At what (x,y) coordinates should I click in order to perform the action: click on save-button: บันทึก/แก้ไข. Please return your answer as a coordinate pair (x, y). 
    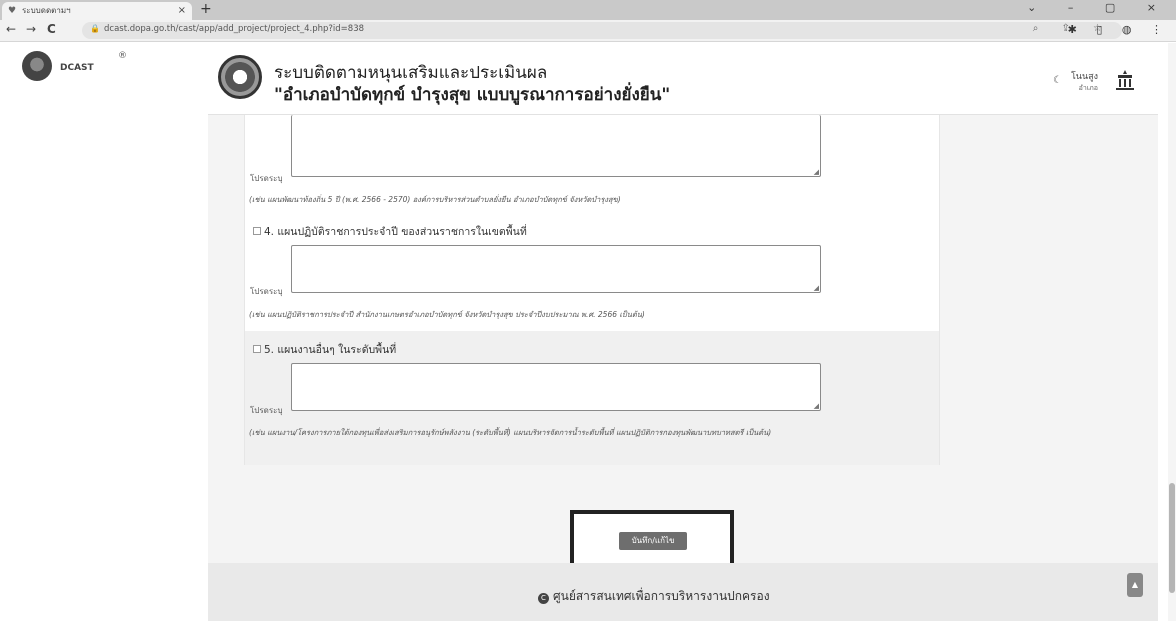
    Looking at the image, I should click on (653, 541).